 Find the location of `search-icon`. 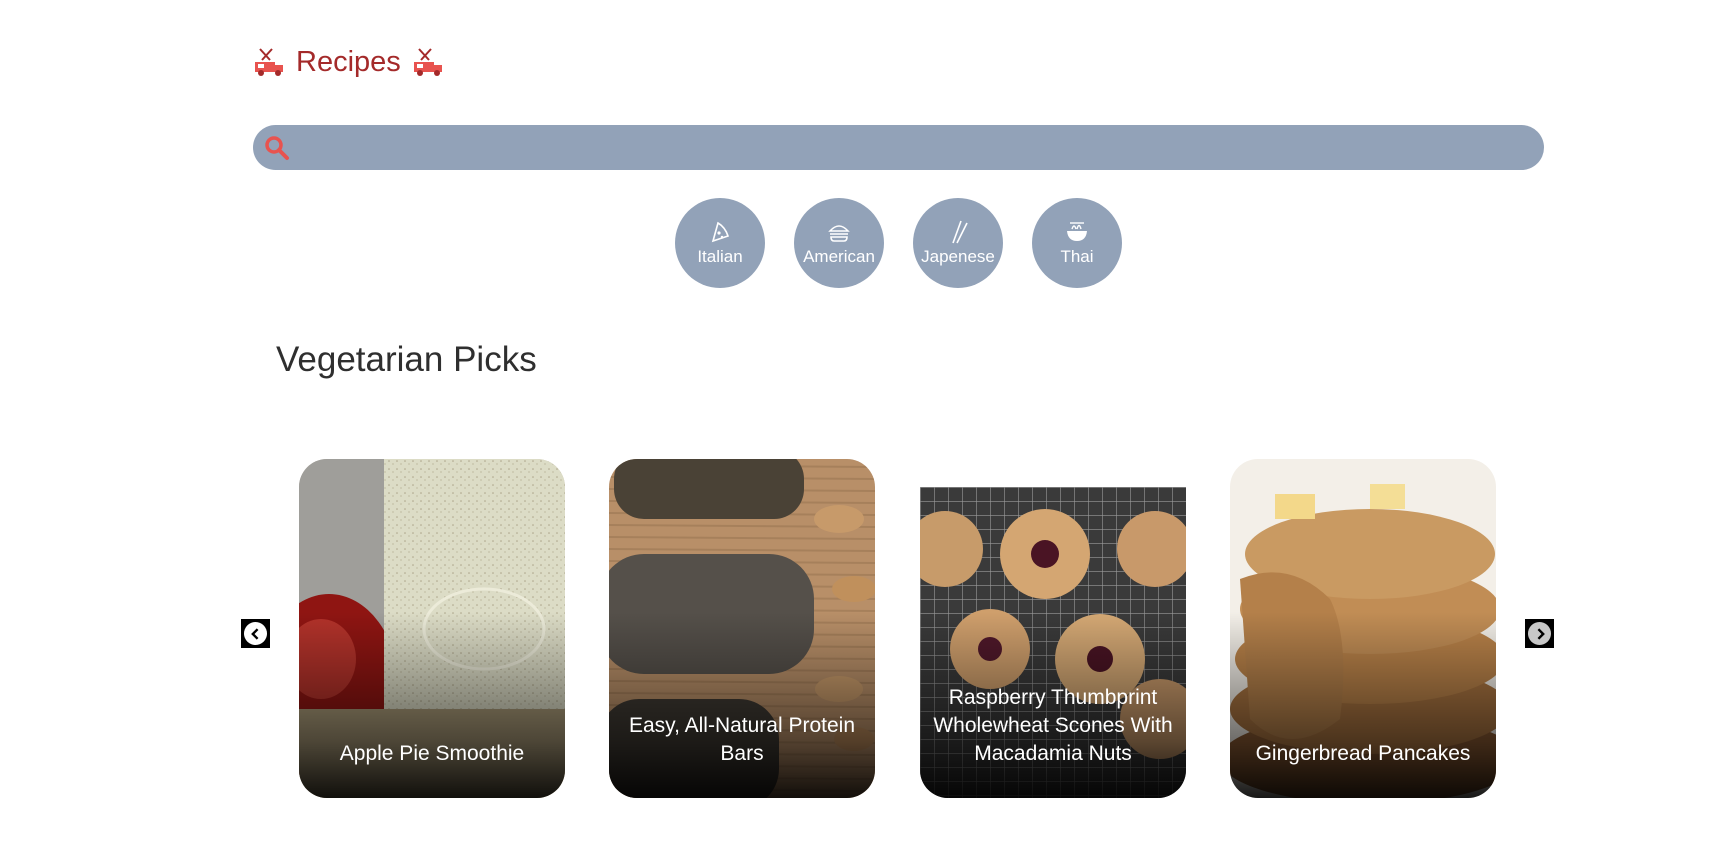

search-icon is located at coordinates (277, 148).